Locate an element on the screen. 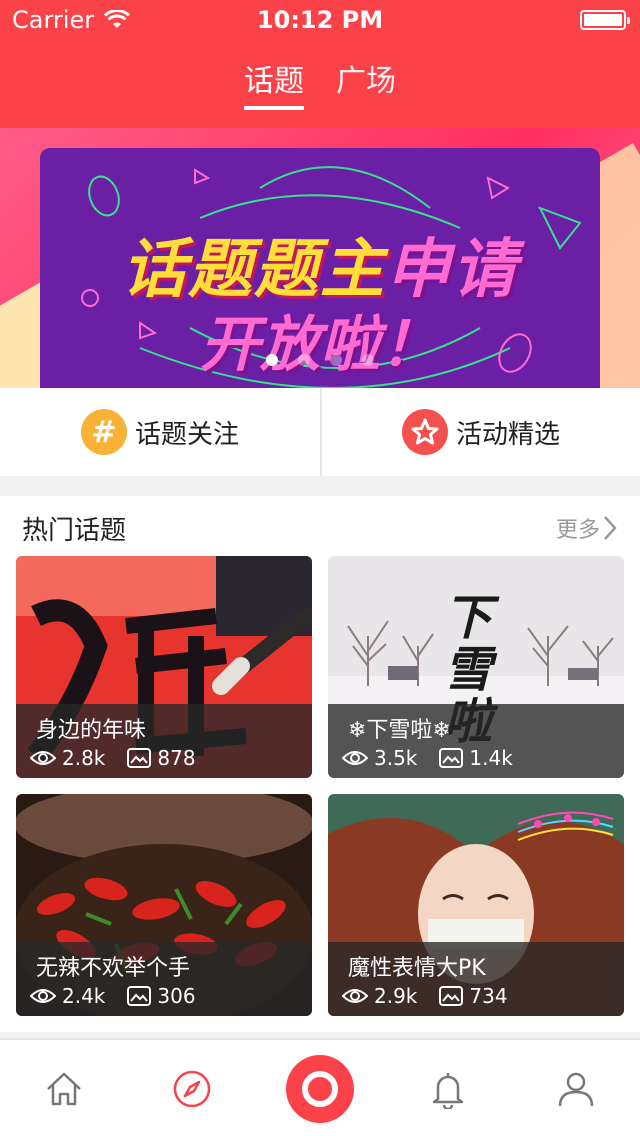 The height and width of the screenshot is (1136, 640). image-count: 306 is located at coordinates (176, 996).